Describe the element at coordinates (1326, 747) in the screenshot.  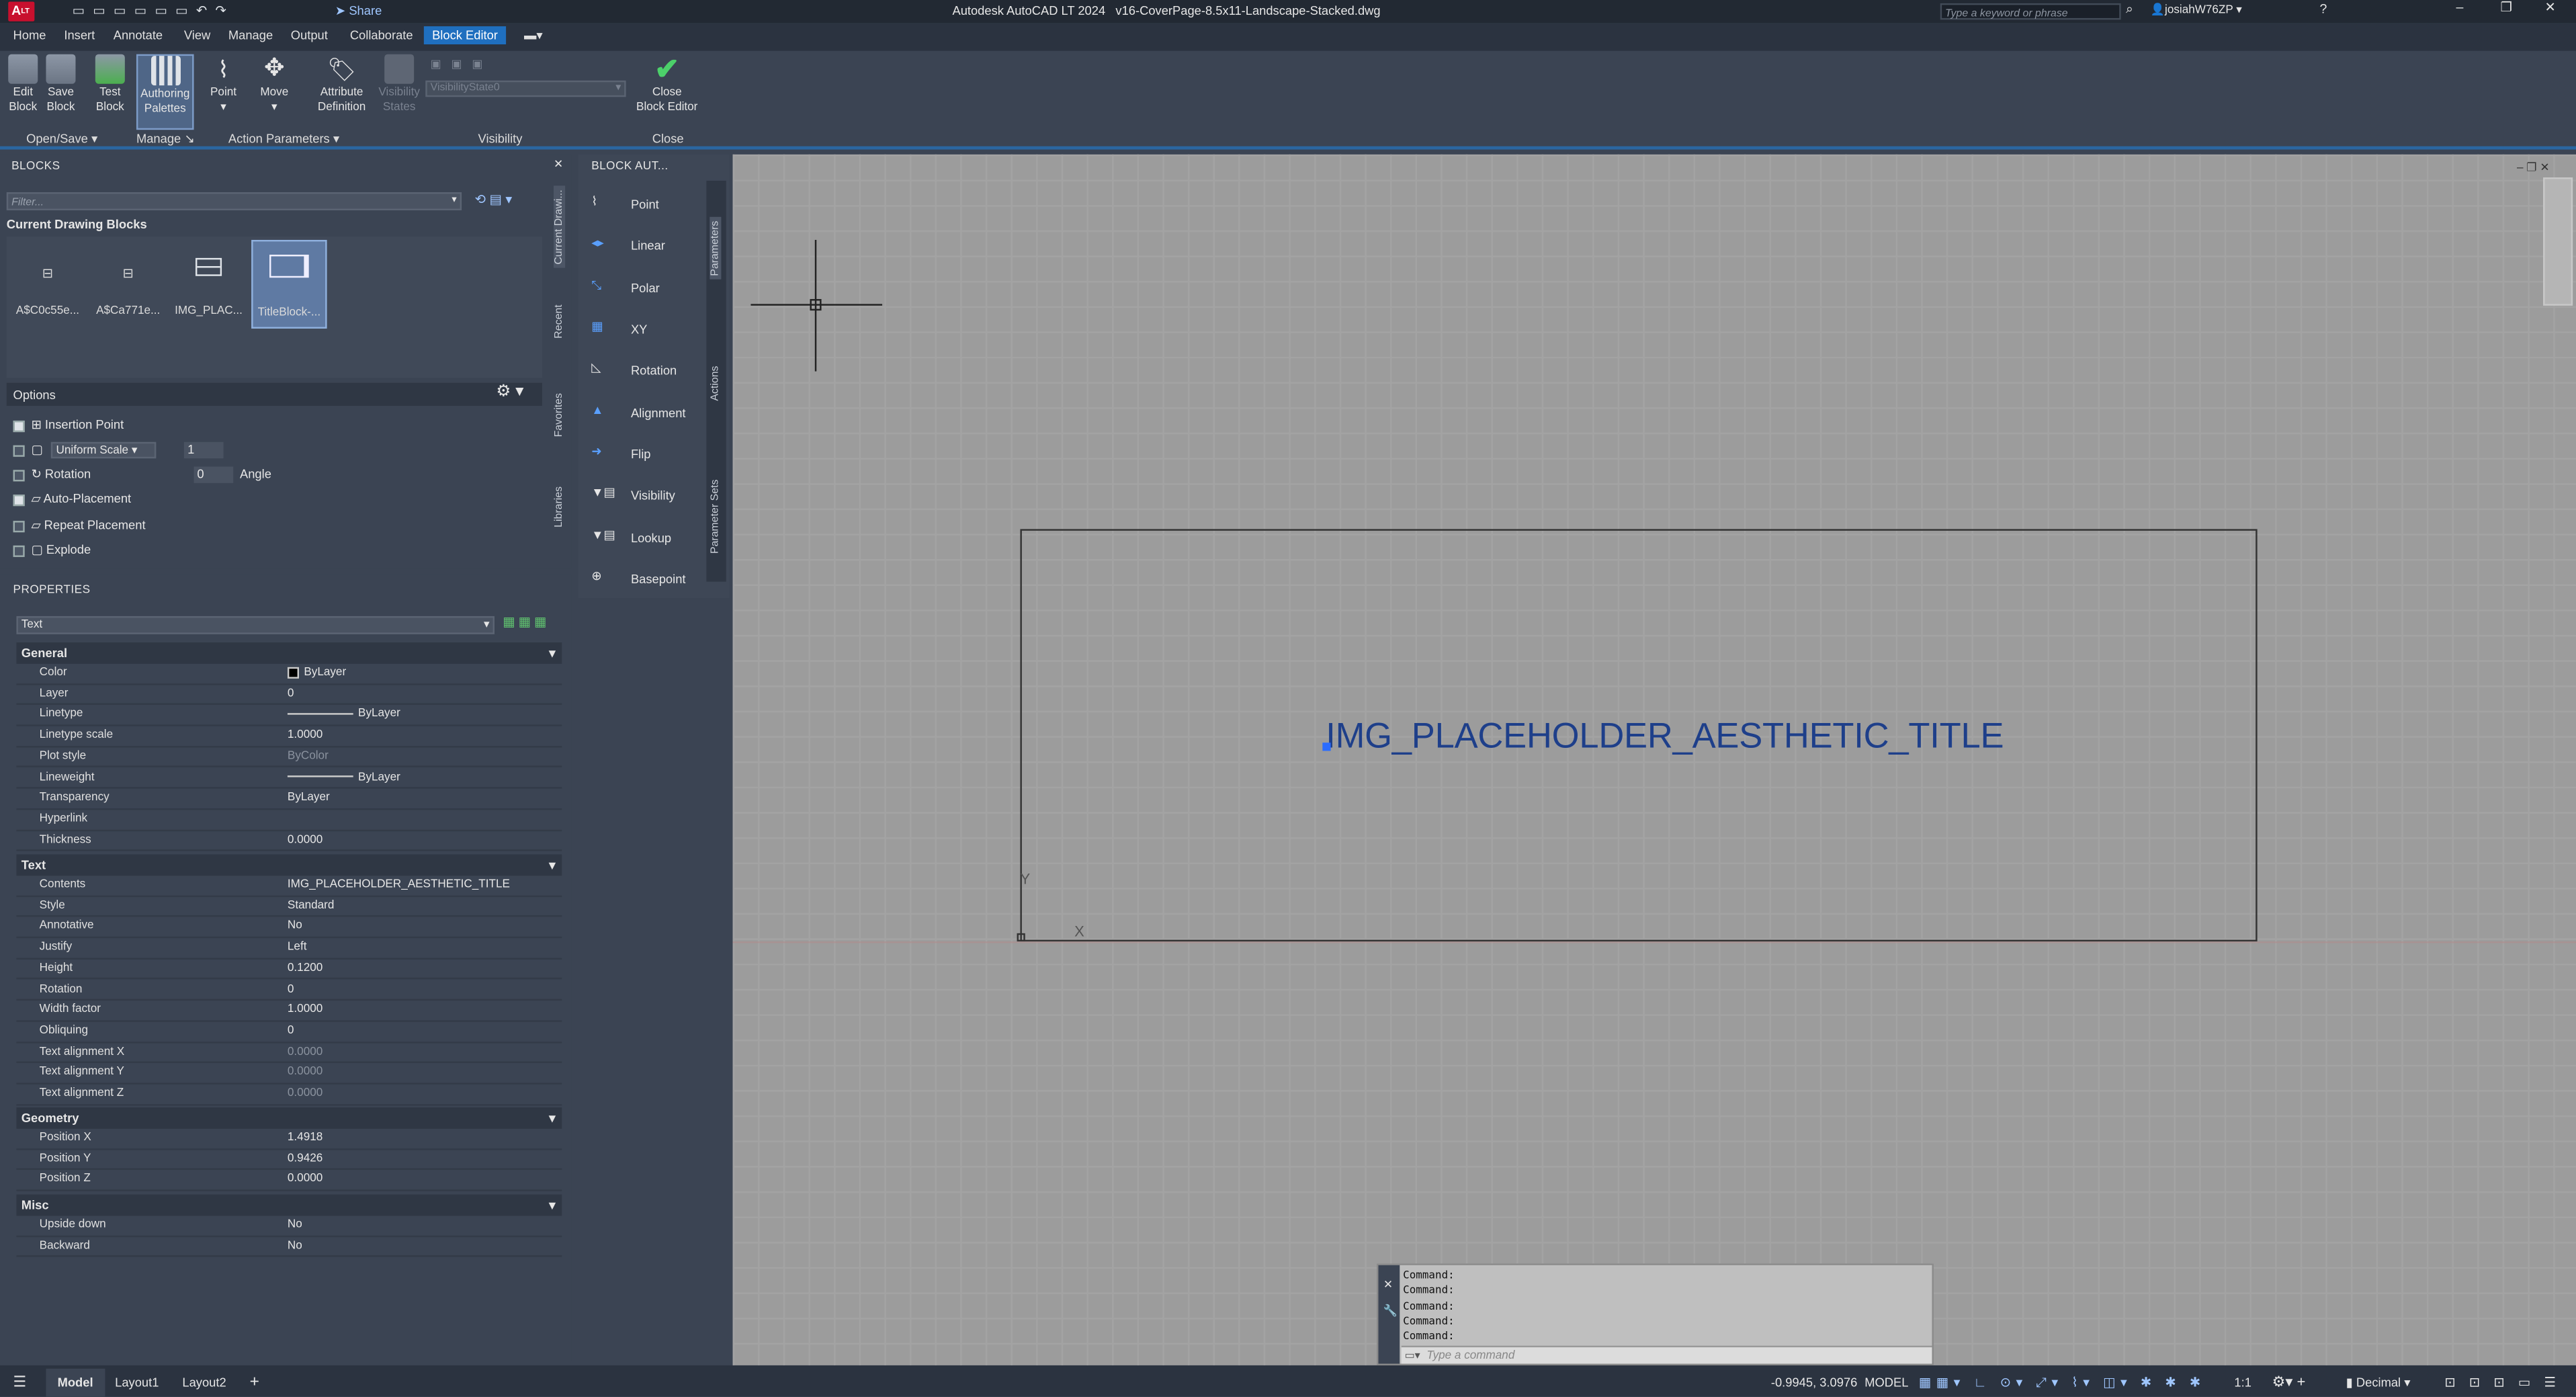
I see `text-grip` at that location.